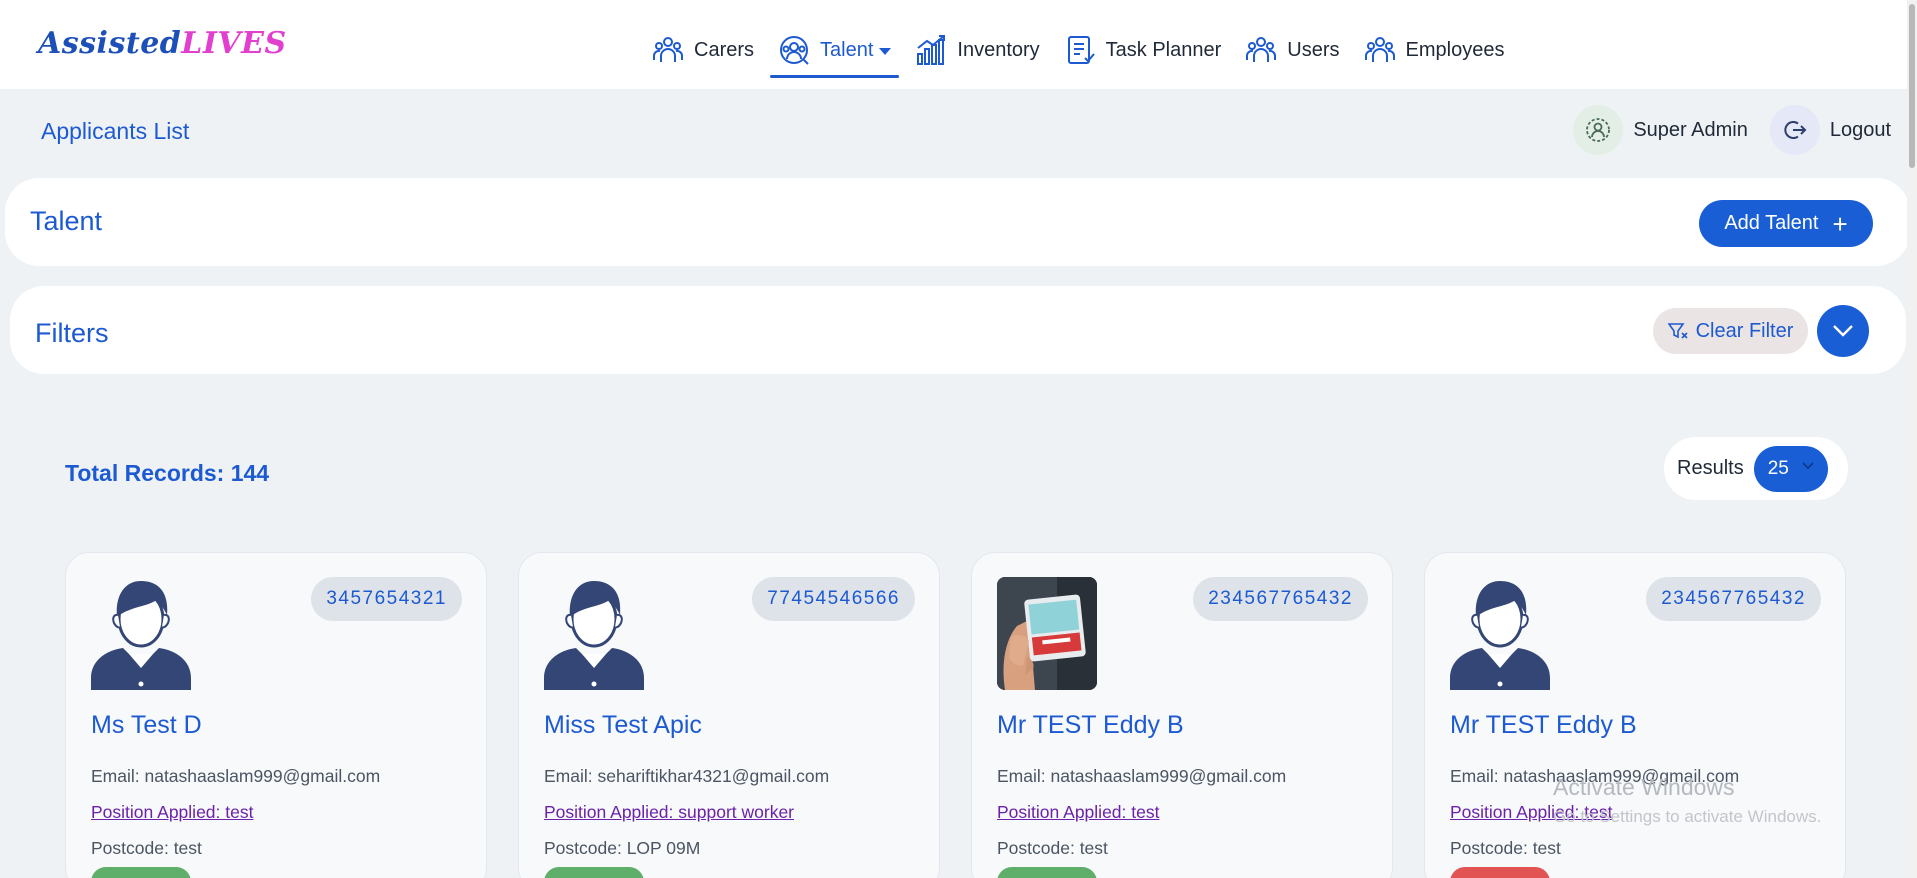 The height and width of the screenshot is (878, 1917). I want to click on talent-title: Talent, so click(66, 221).